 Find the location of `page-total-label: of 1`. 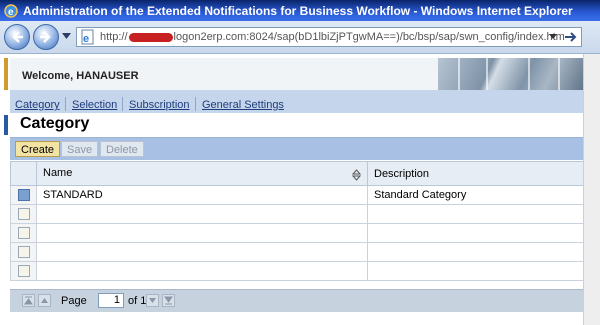

page-total-label: of 1 is located at coordinates (137, 301).